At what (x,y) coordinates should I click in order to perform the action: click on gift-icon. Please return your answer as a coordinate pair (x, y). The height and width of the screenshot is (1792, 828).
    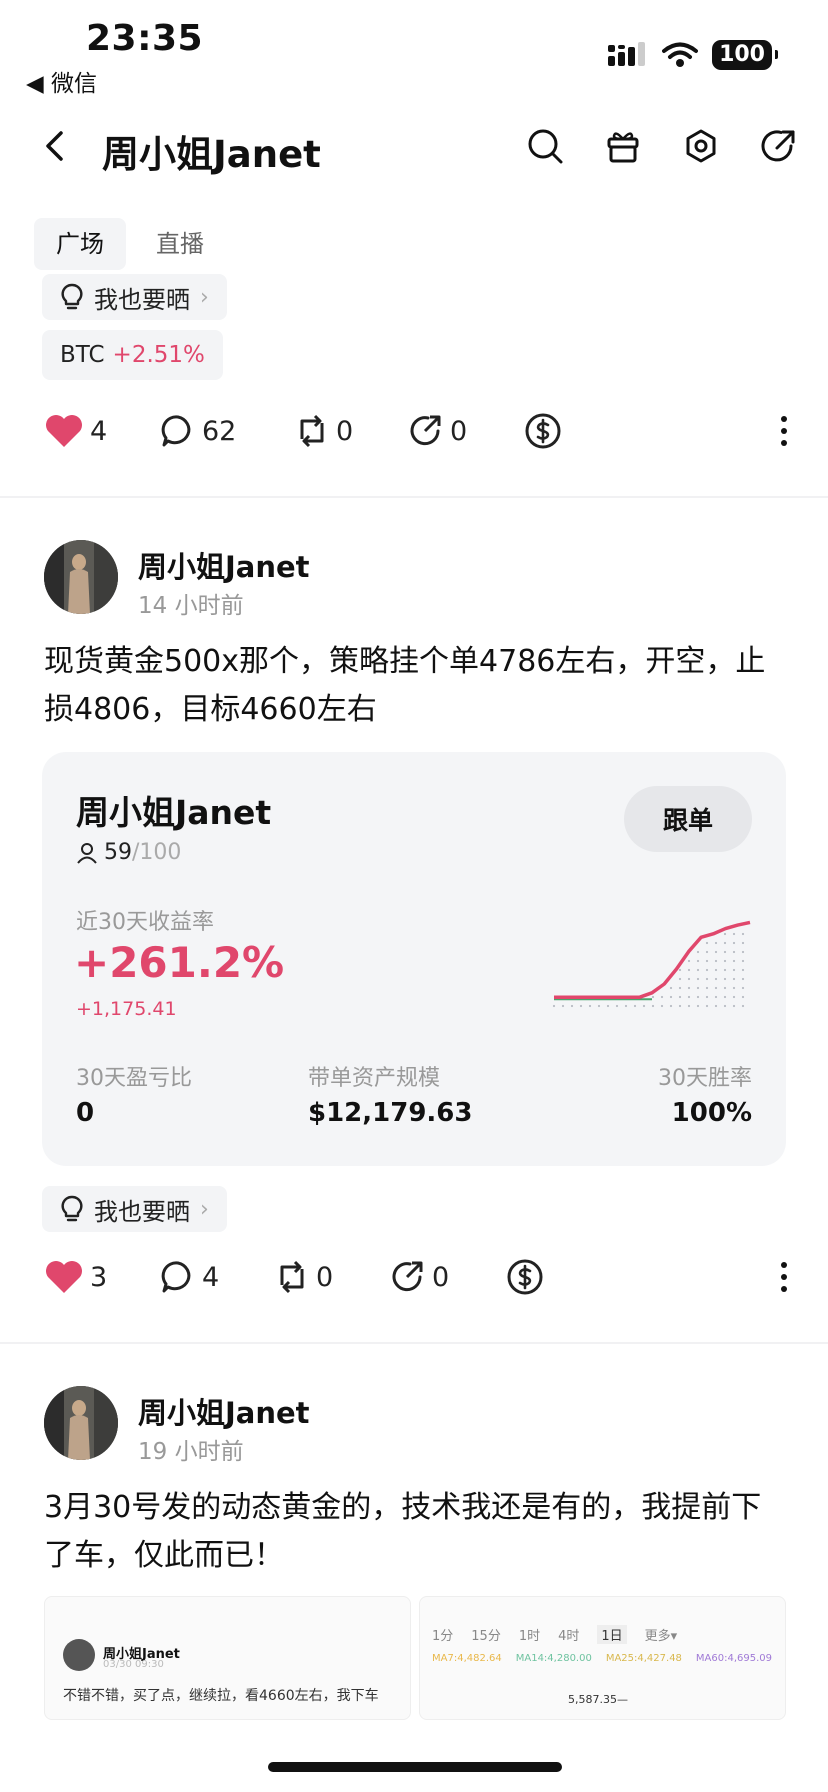
    Looking at the image, I should click on (623, 147).